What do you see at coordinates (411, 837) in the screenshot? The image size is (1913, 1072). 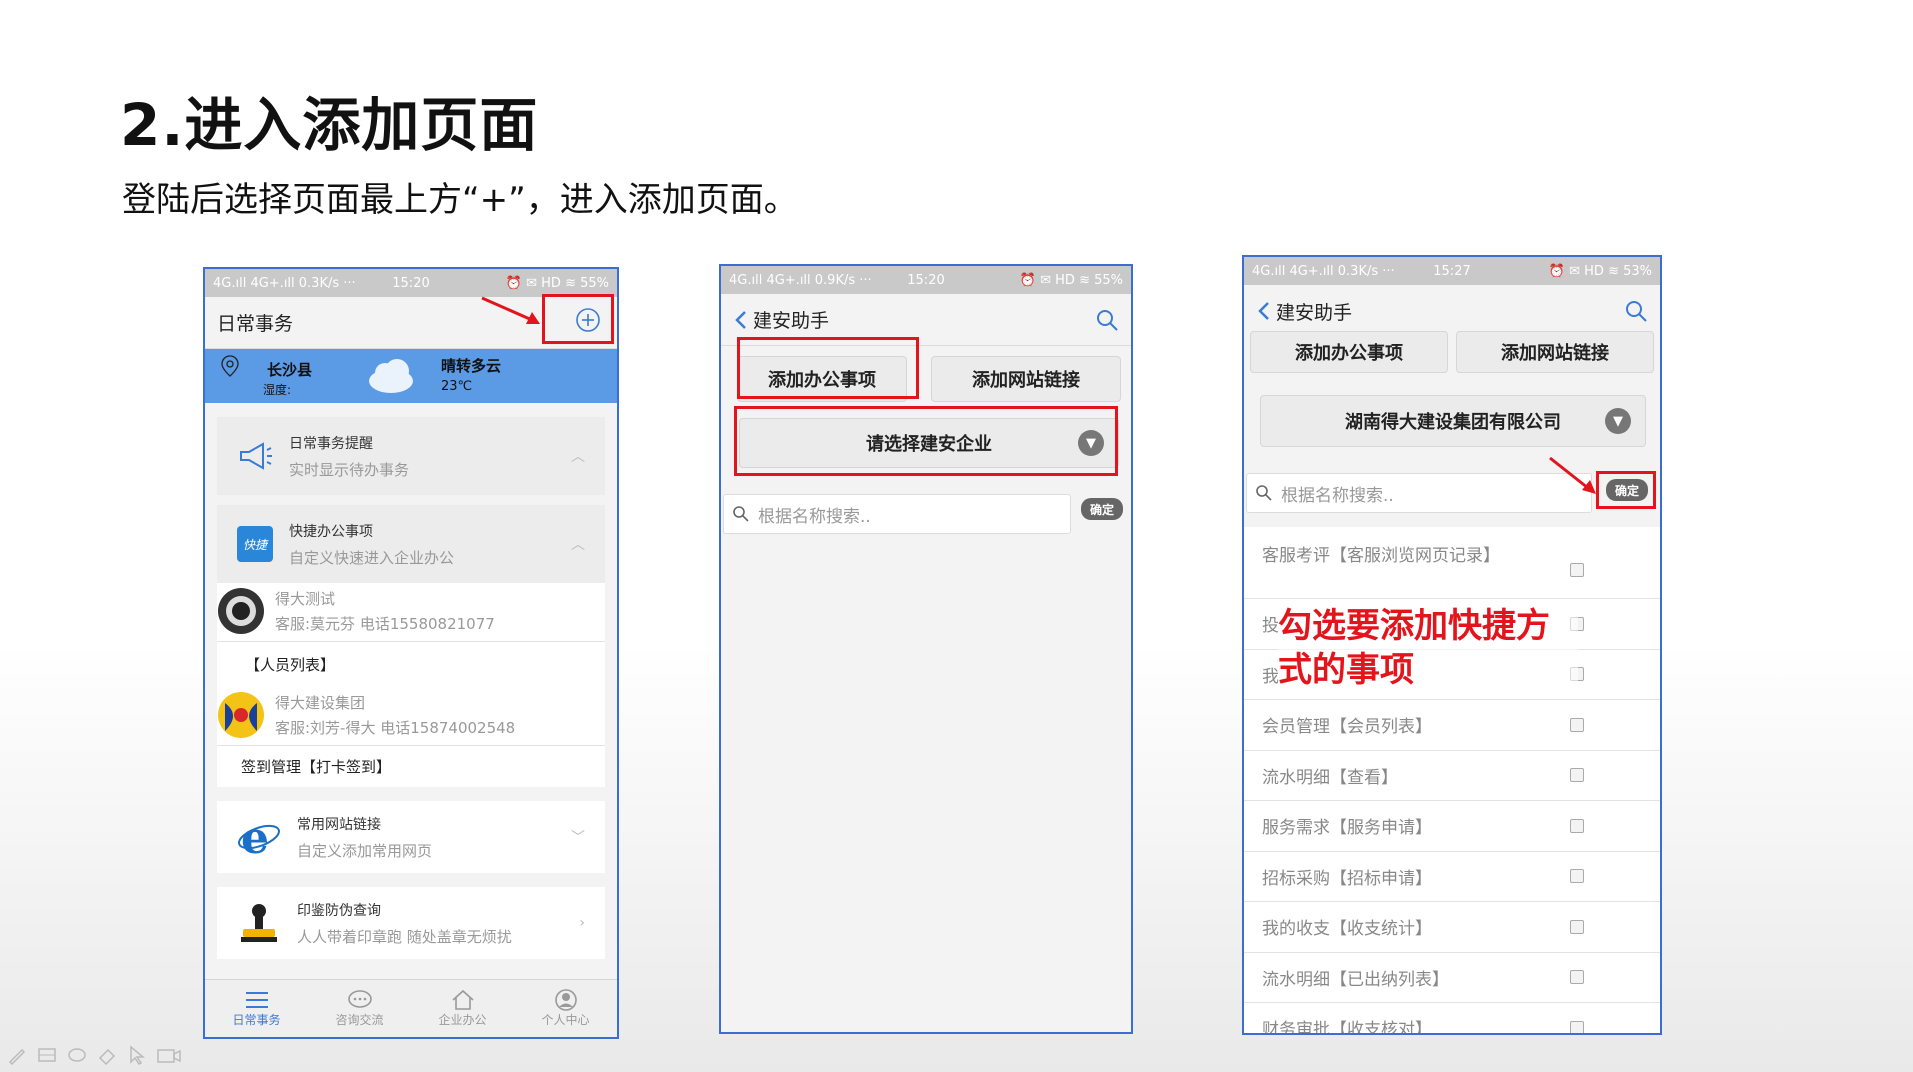 I see `links-section: e 常用网站链接 自定义添加常用网页 ﹀` at bounding box center [411, 837].